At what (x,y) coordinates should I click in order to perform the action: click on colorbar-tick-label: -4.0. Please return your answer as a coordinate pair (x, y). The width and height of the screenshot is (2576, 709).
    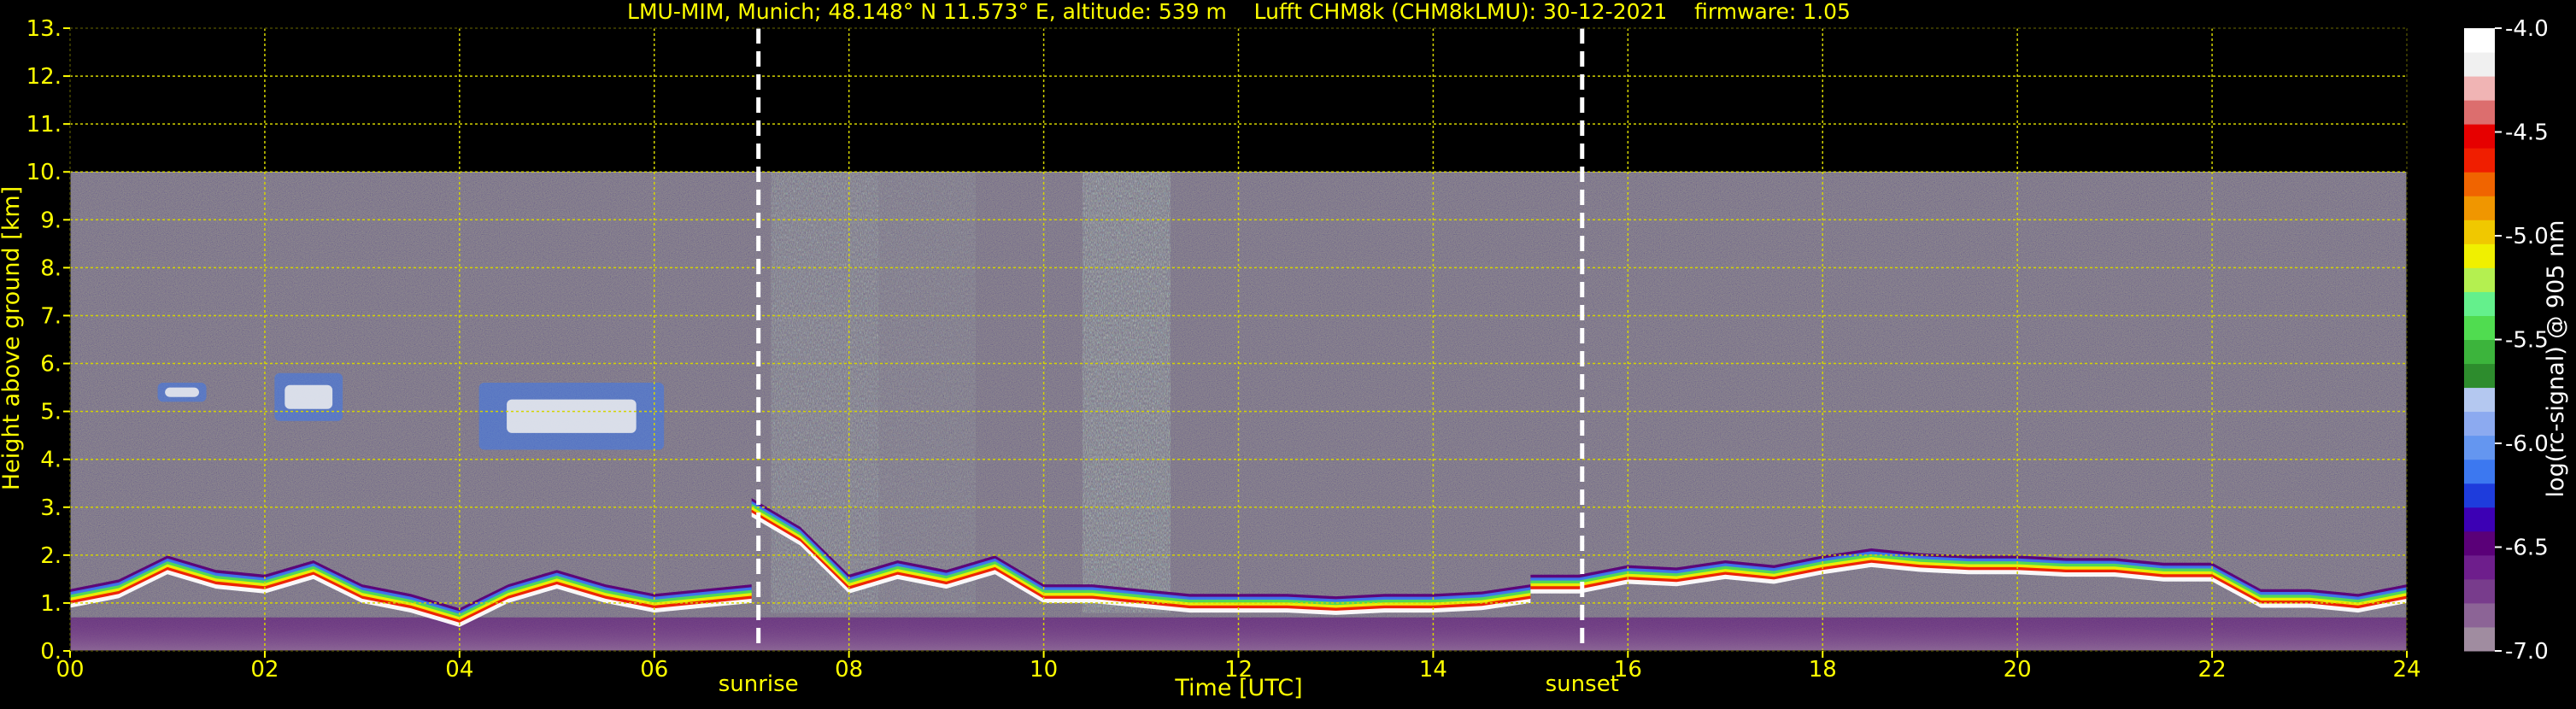
    Looking at the image, I should click on (2527, 29).